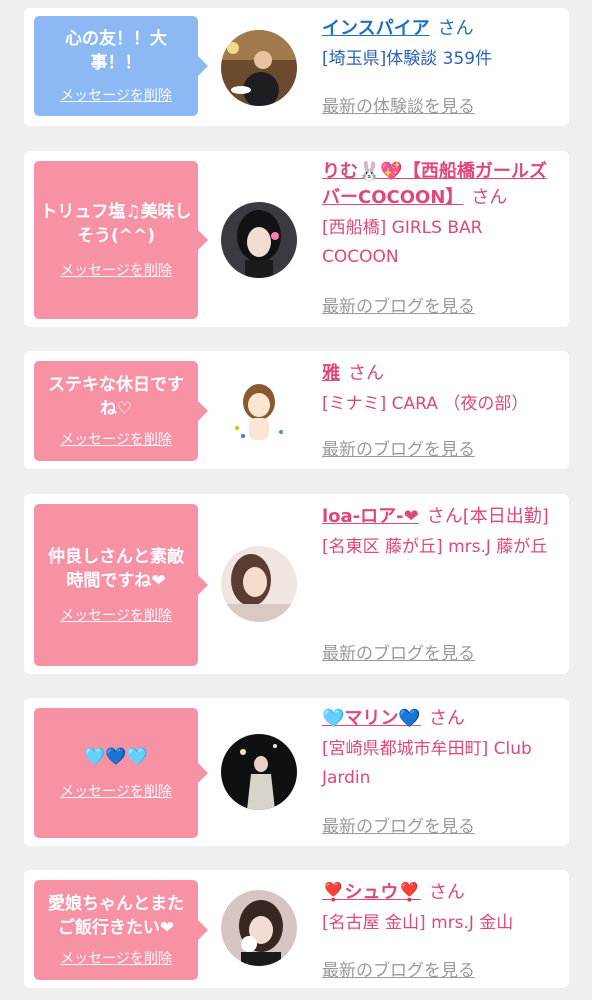  Describe the element at coordinates (116, 224) in the screenshot. I see `message-text: トリュフ塩♫美味しそう(^^)` at that location.